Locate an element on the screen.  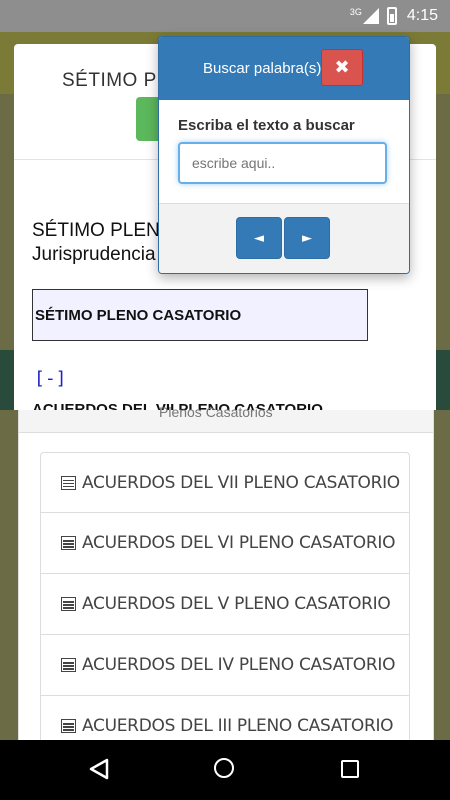
arrow-left-icon: ◄ is located at coordinates (259, 238).